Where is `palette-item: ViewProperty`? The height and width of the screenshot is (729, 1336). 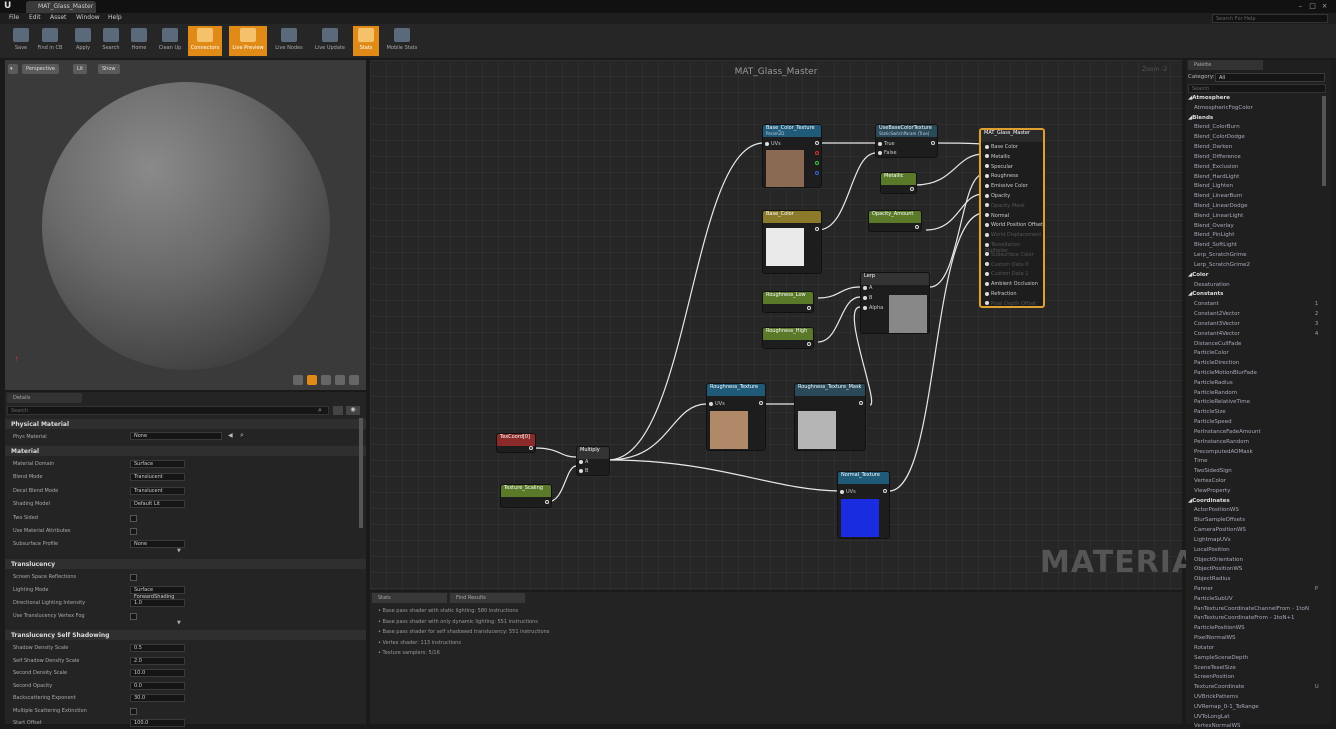 palette-item: ViewProperty is located at coordinates (1212, 491).